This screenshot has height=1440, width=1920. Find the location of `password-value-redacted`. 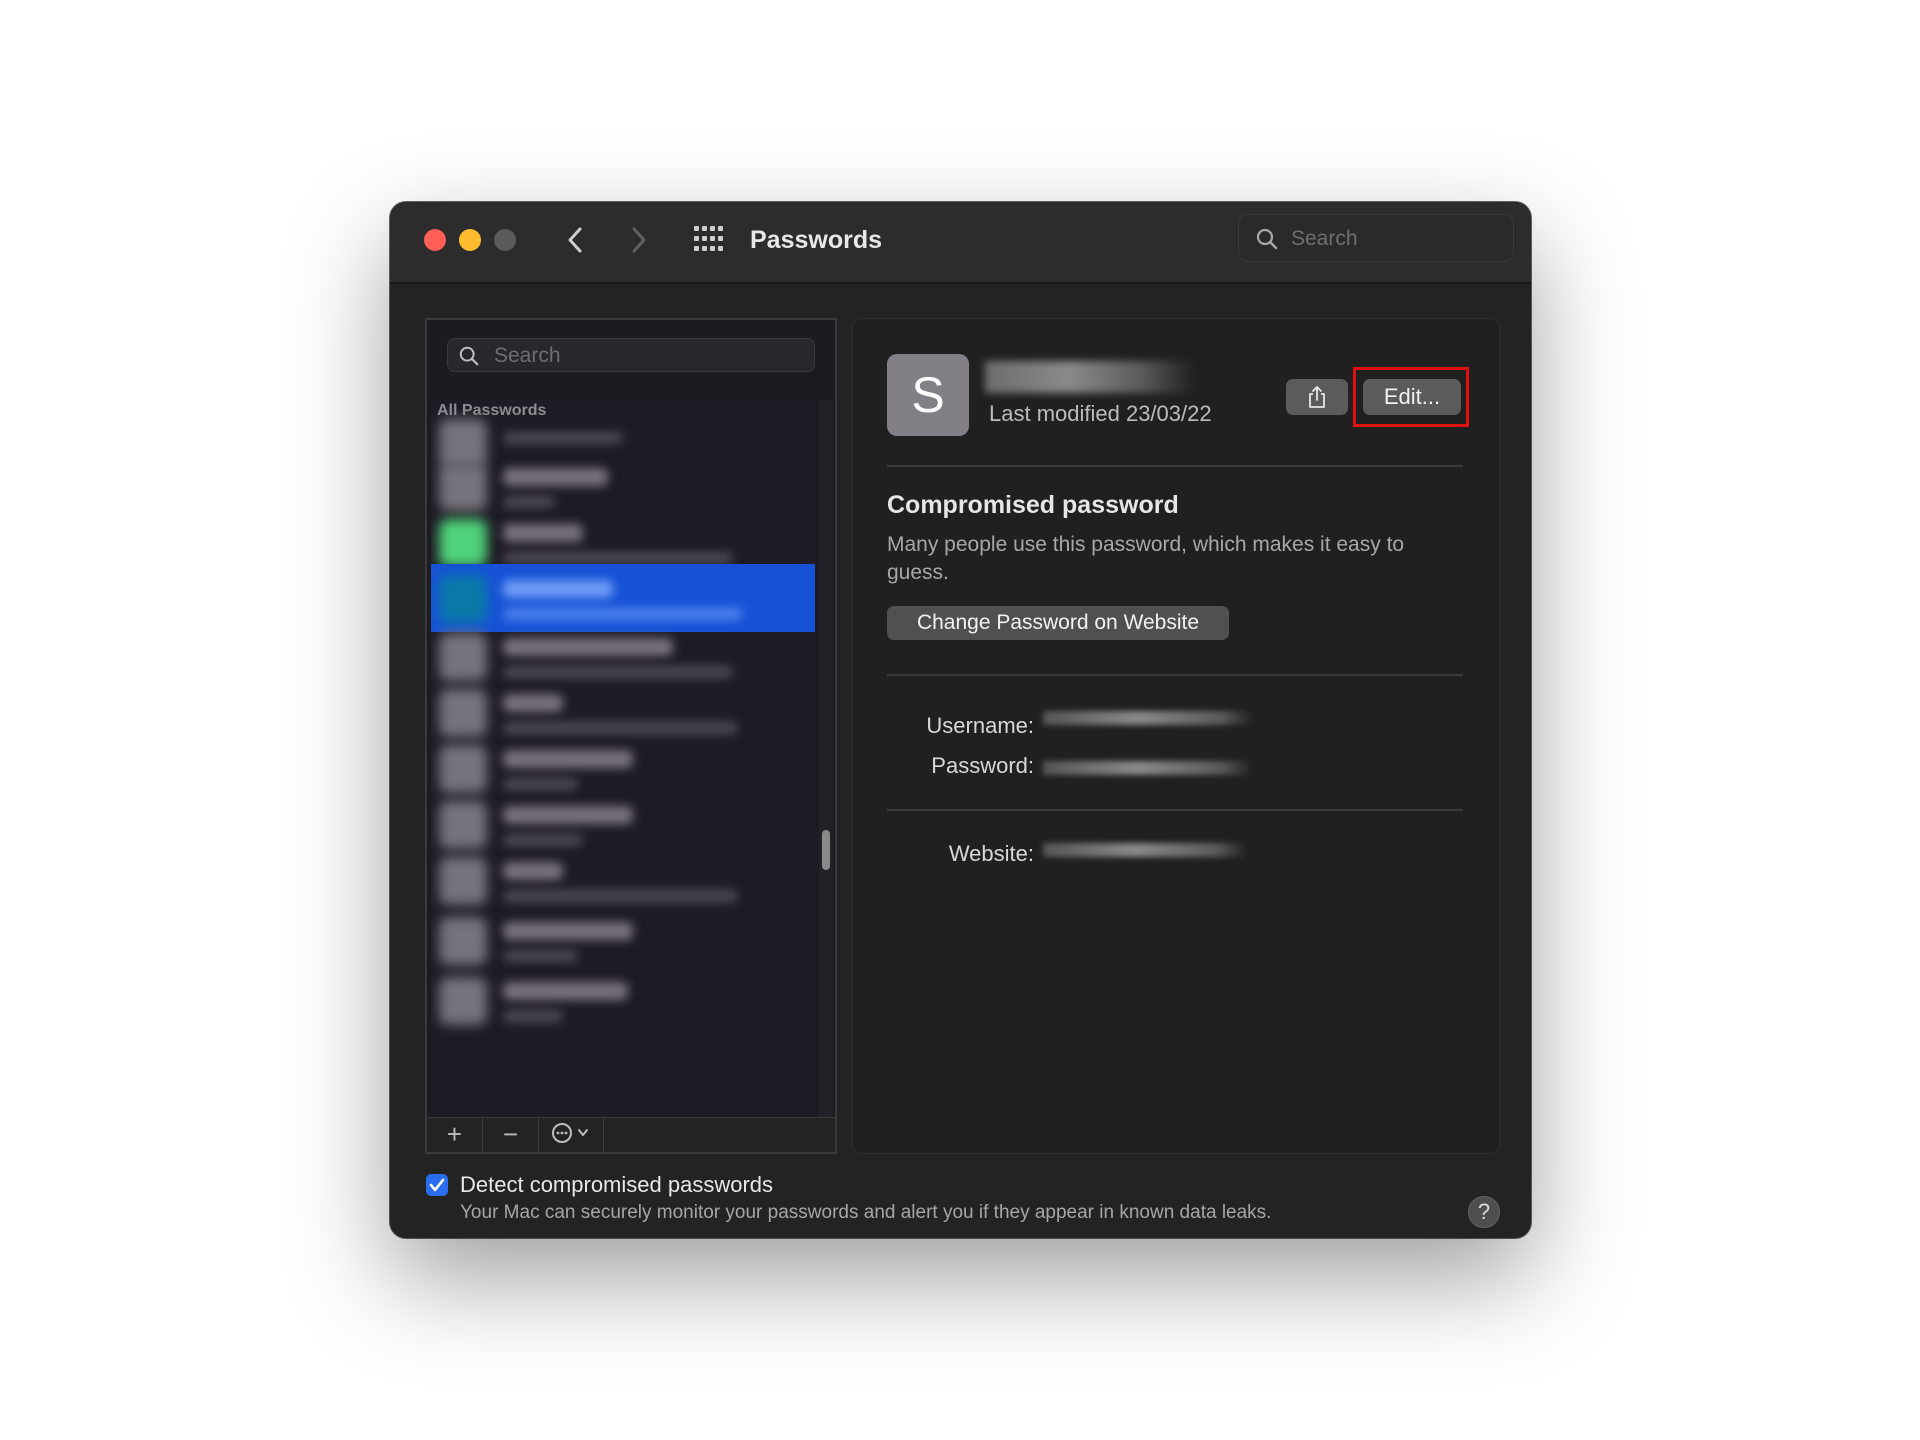

password-value-redacted is located at coordinates (1148, 768).